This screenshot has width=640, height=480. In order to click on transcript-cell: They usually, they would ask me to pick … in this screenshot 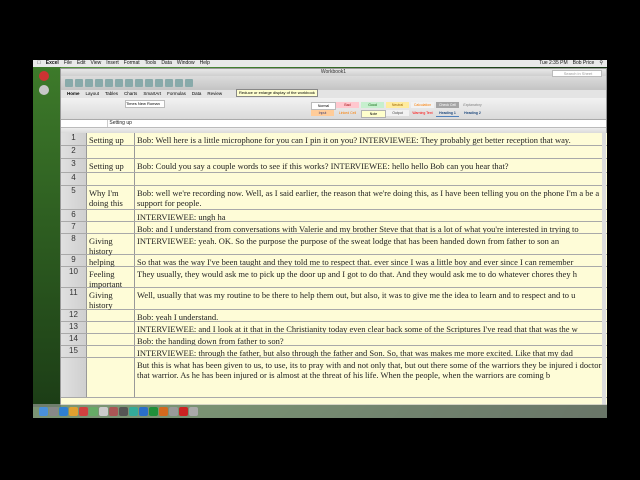, I will do `click(371, 277)`.